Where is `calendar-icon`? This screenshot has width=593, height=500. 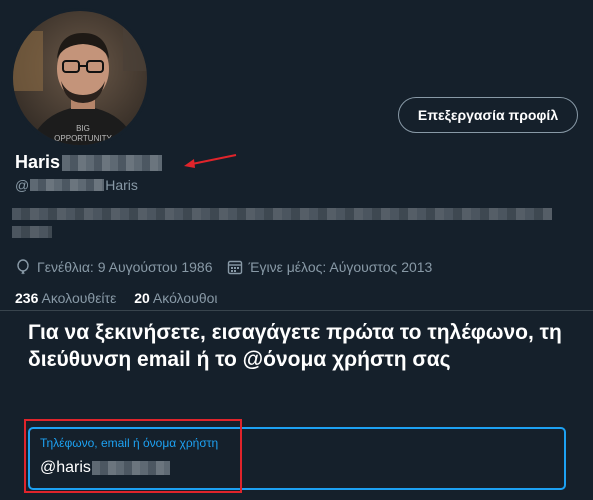
calendar-icon is located at coordinates (234, 267).